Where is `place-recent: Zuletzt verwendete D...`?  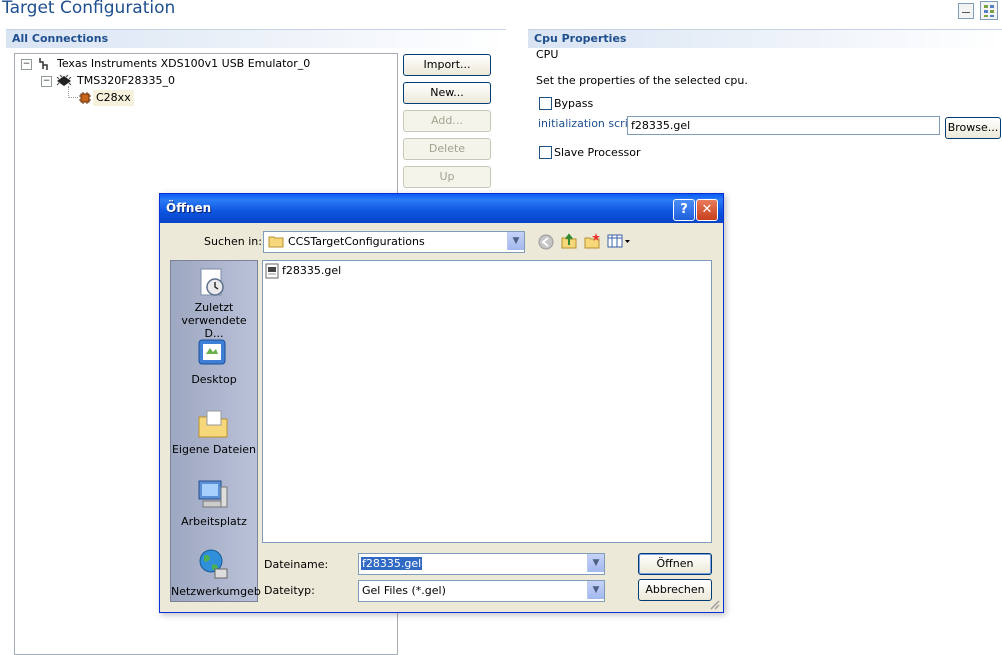
place-recent: Zuletzt verwendete D... is located at coordinates (214, 301).